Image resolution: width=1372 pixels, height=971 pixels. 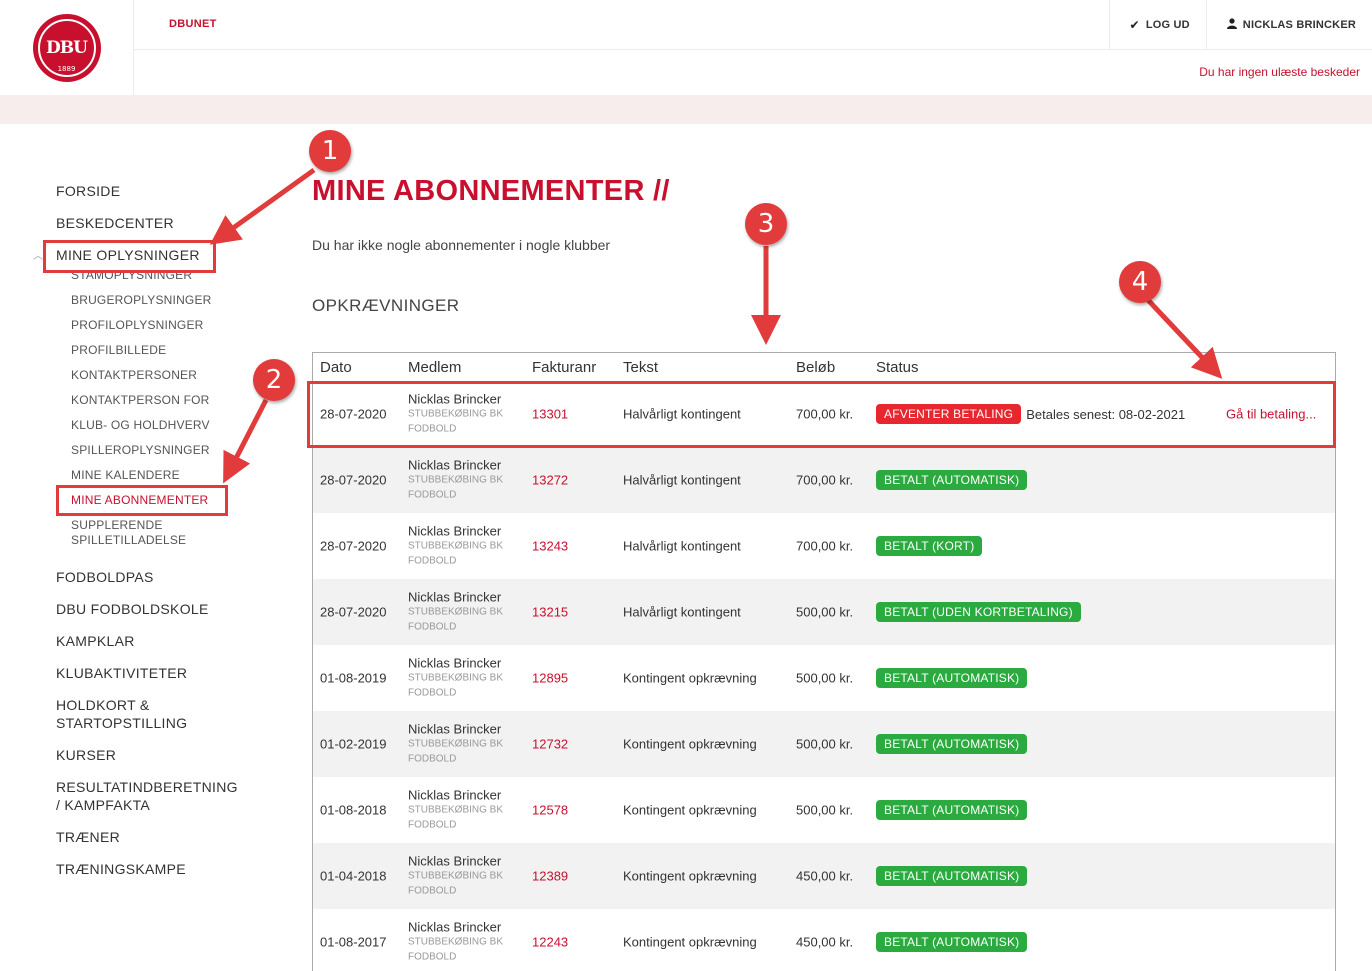 What do you see at coordinates (550, 546) in the screenshot?
I see `invoice-link: 13243` at bounding box center [550, 546].